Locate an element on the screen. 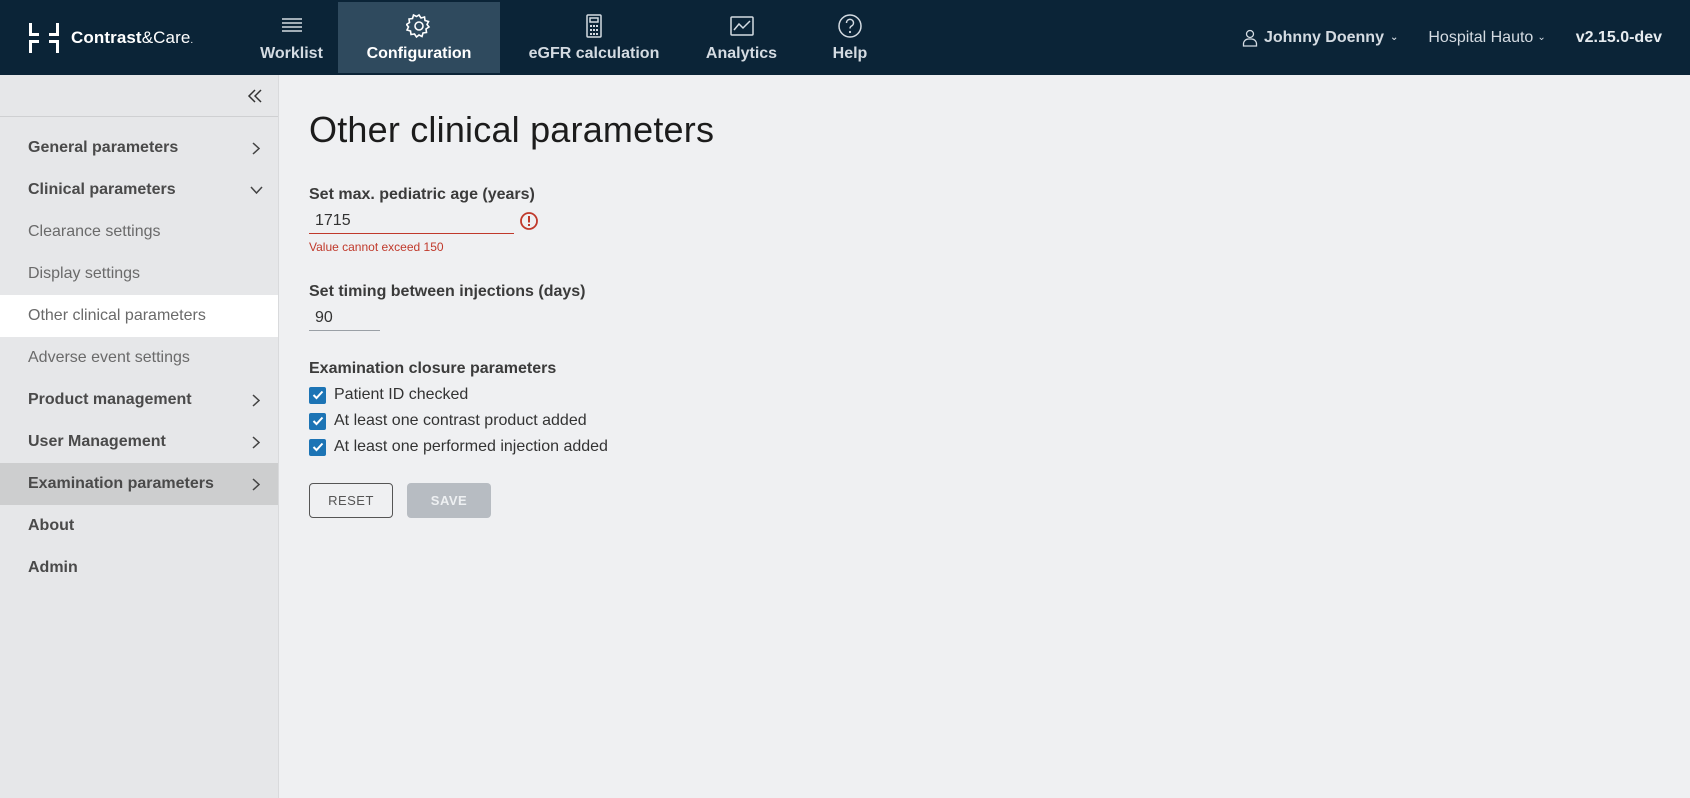  sidebar-item-adverse-event-settings: Adverse event settings is located at coordinates (139, 358).